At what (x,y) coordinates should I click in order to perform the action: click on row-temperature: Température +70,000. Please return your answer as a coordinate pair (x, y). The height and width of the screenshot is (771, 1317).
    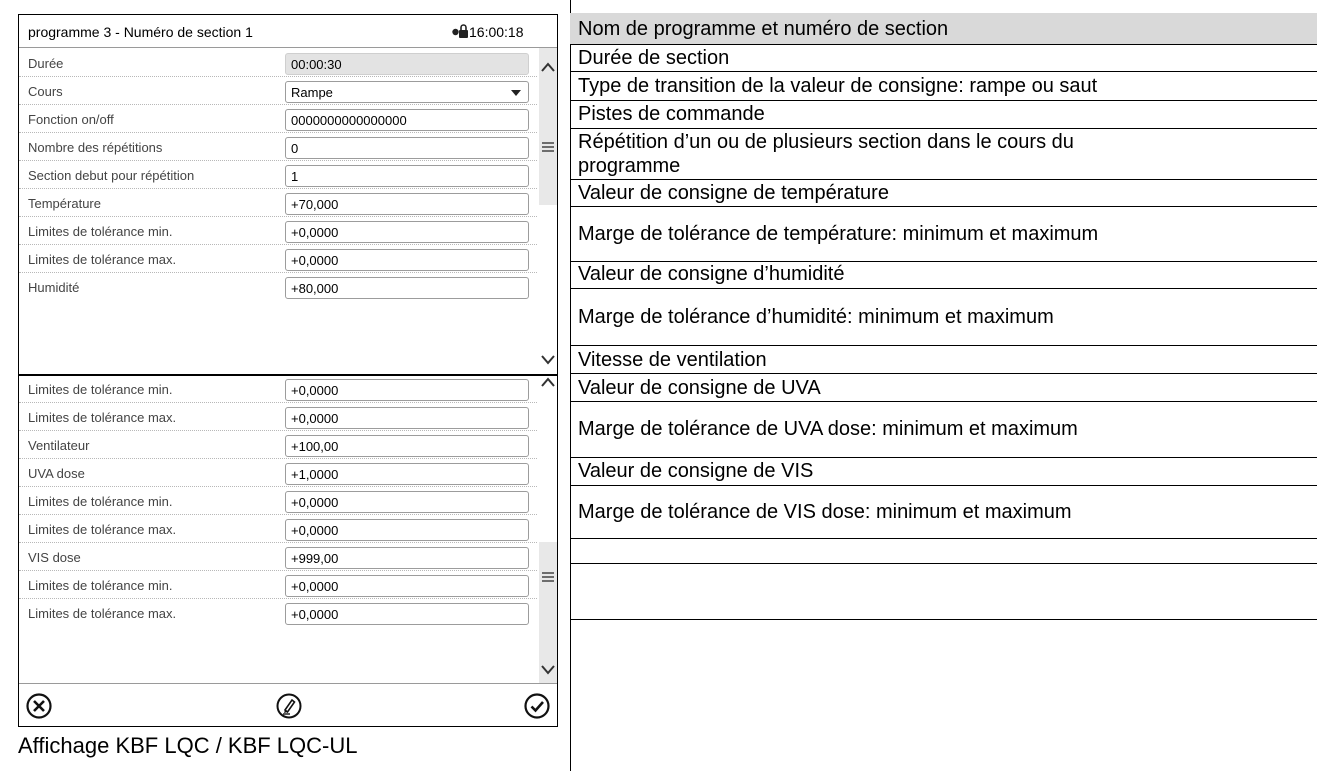
    Looking at the image, I should click on (278, 203).